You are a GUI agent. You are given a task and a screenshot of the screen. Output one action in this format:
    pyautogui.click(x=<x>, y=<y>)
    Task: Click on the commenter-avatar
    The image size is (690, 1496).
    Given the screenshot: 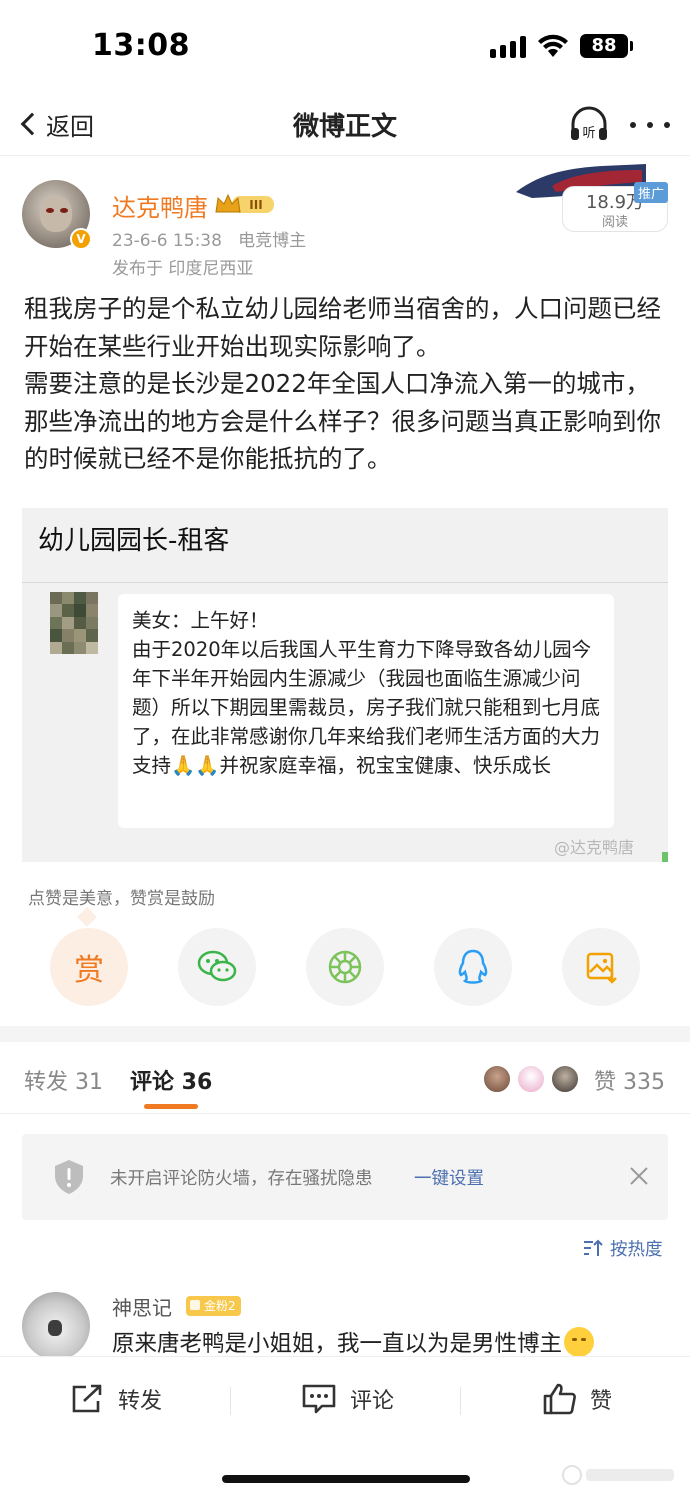 What is the action you would take?
    pyautogui.click(x=56, y=1326)
    